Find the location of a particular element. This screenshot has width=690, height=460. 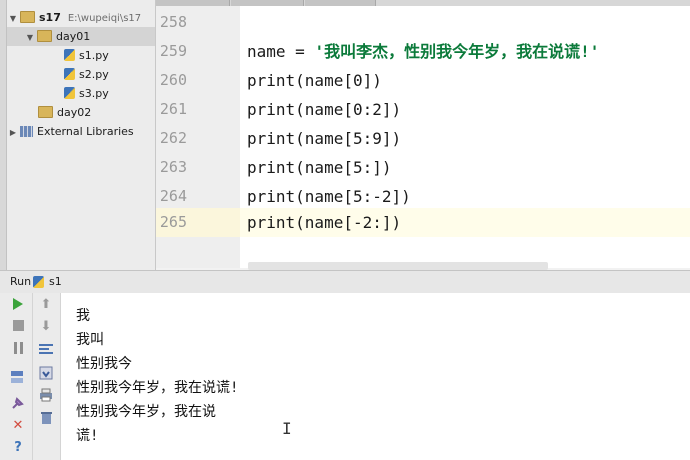

tree-item-day01: ▼ day01 is located at coordinates (81, 36).